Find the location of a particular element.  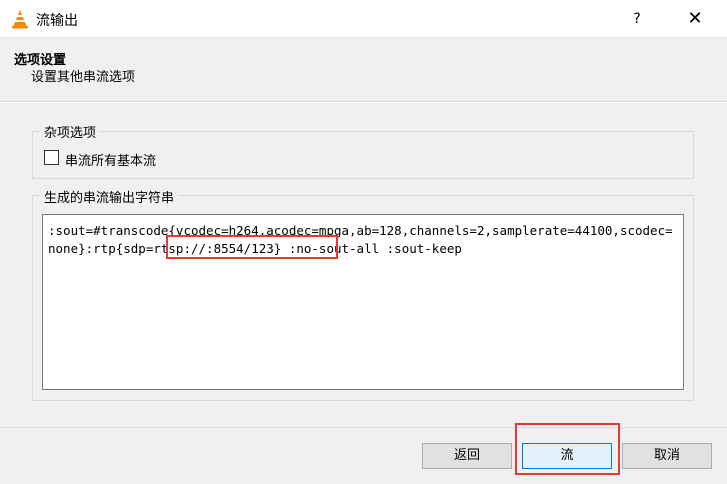

footer-separator is located at coordinates (363, 427).